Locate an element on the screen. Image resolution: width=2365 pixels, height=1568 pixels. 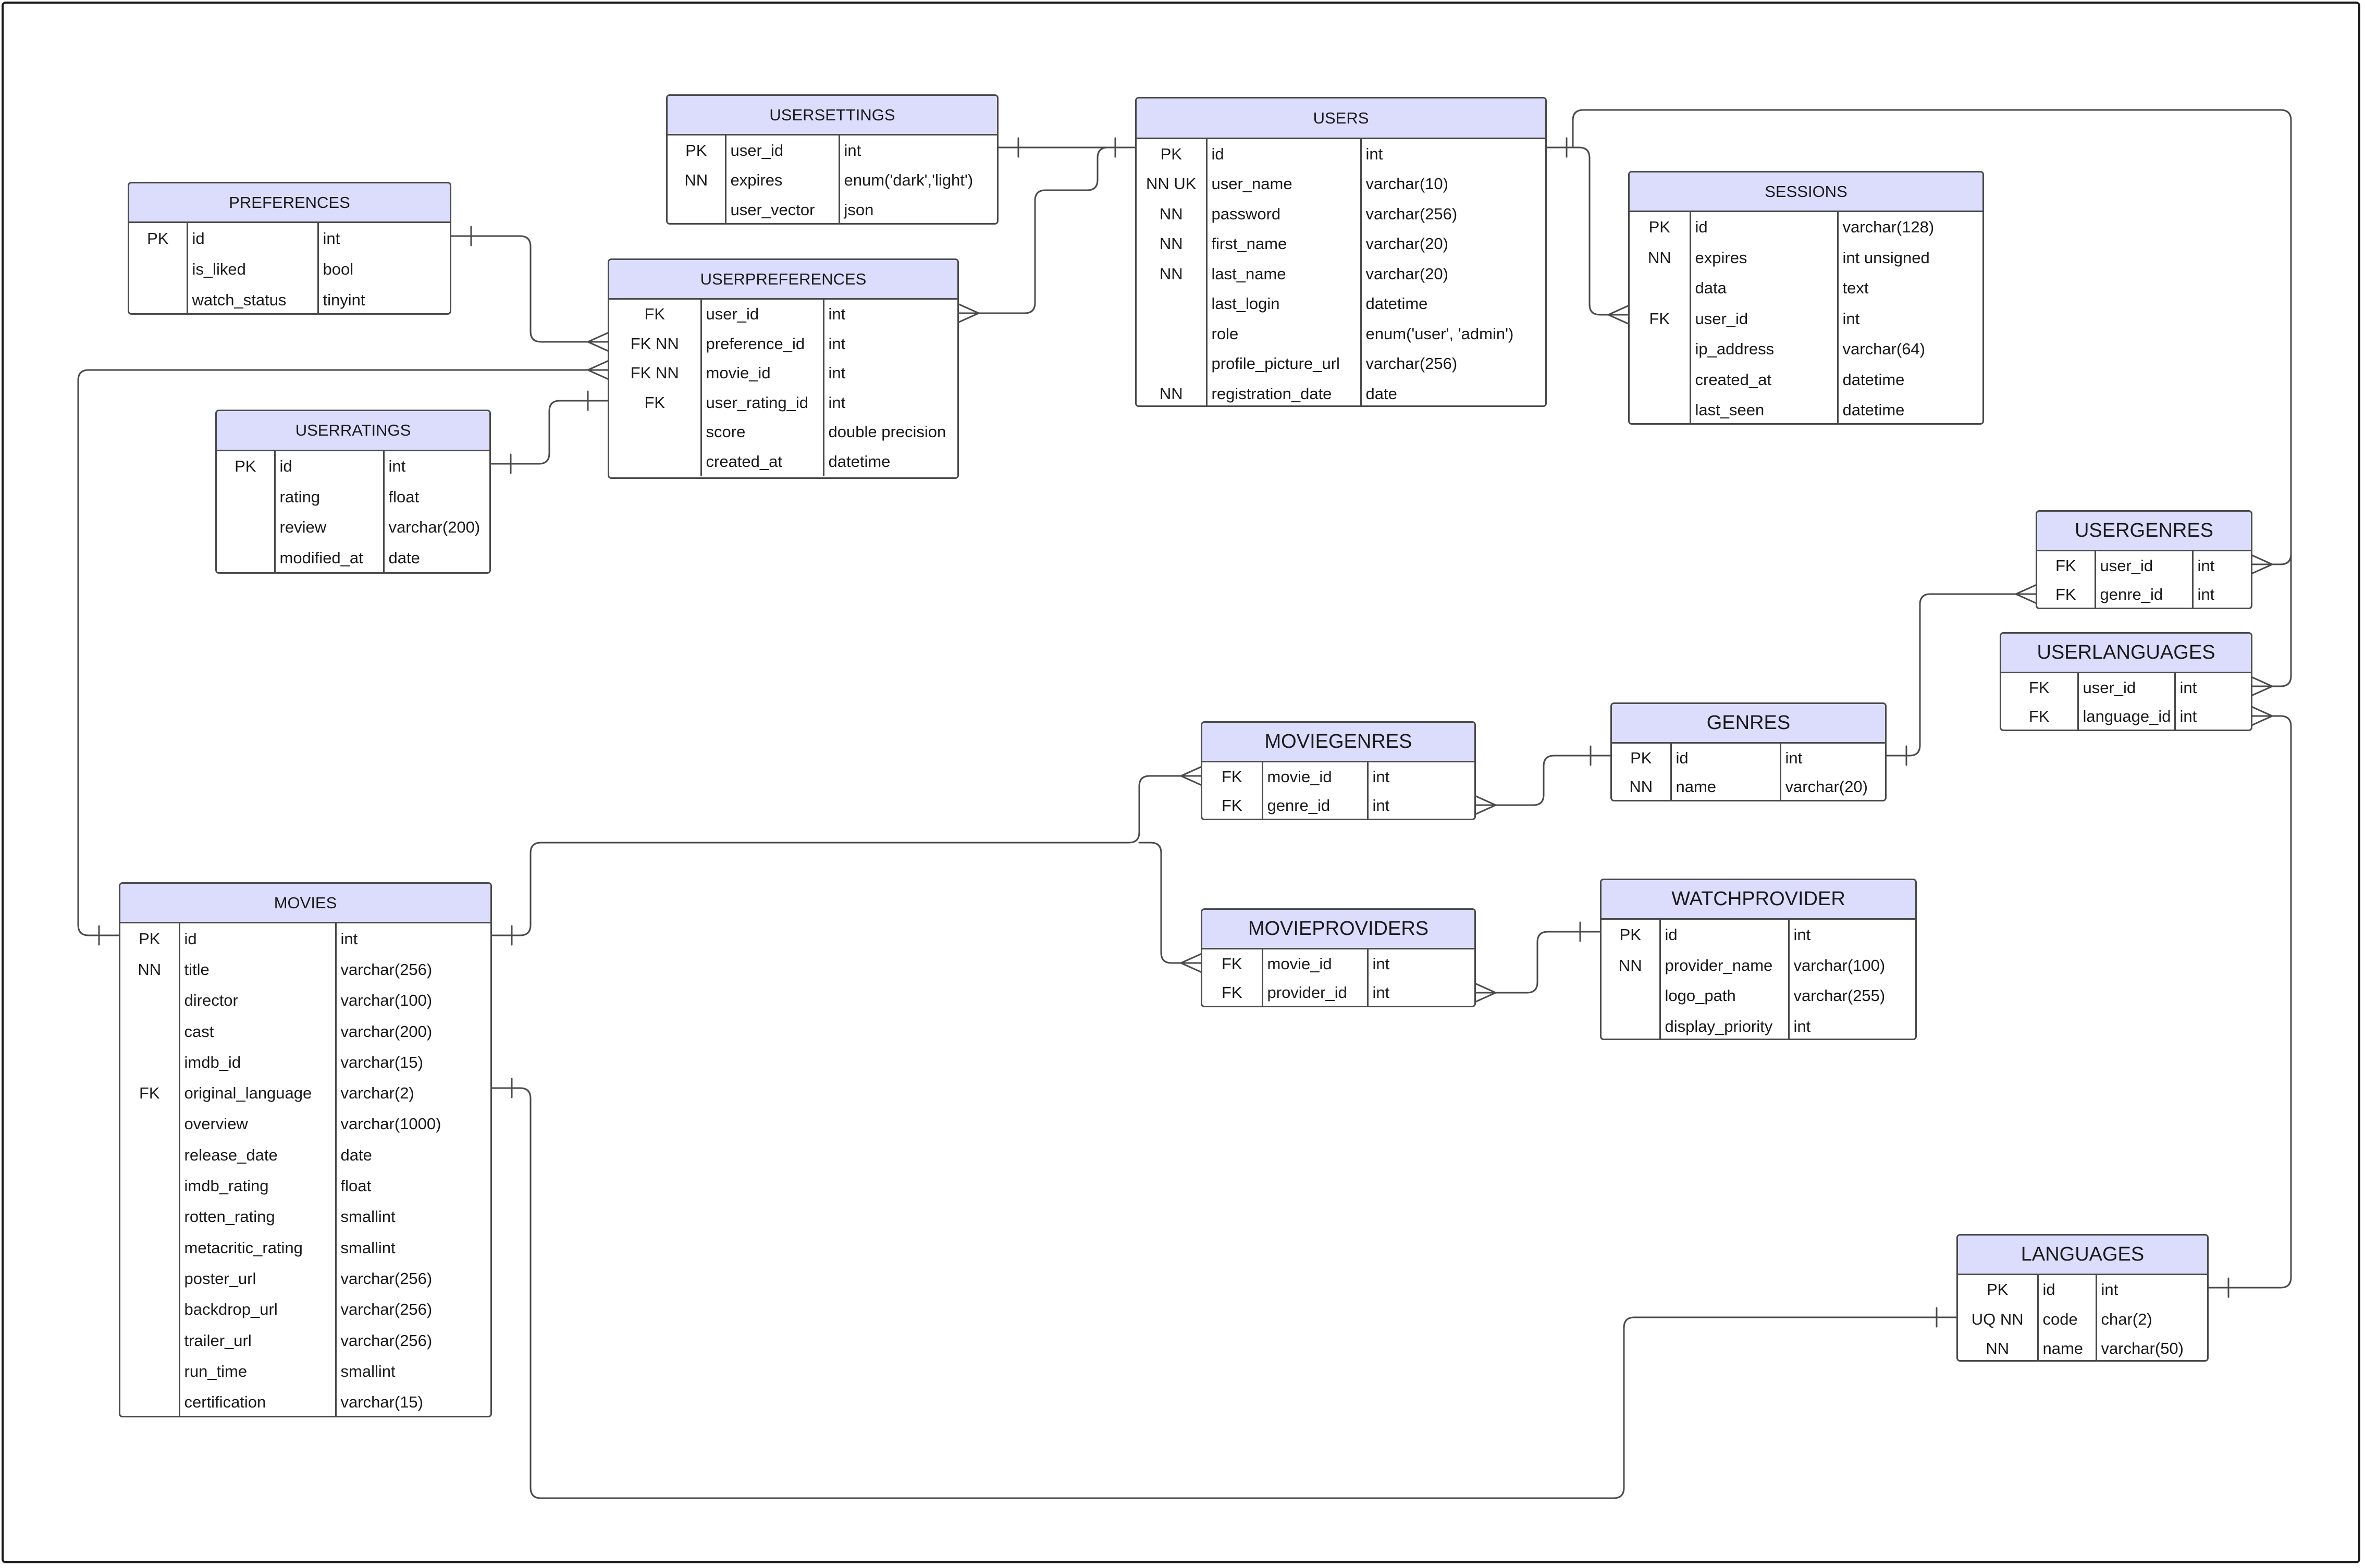
entity-title: USERS is located at coordinates (1341, 118).